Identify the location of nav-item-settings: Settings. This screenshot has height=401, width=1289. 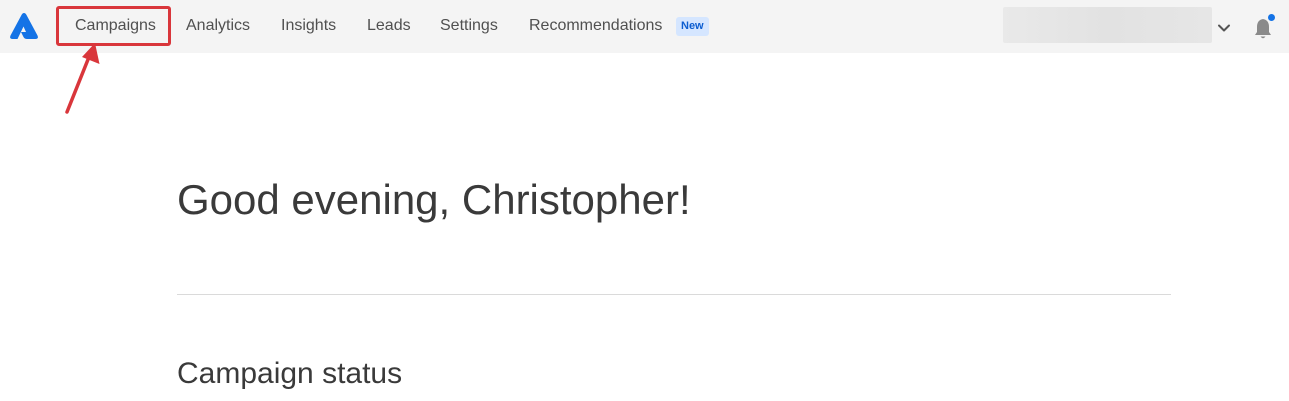
(469, 26).